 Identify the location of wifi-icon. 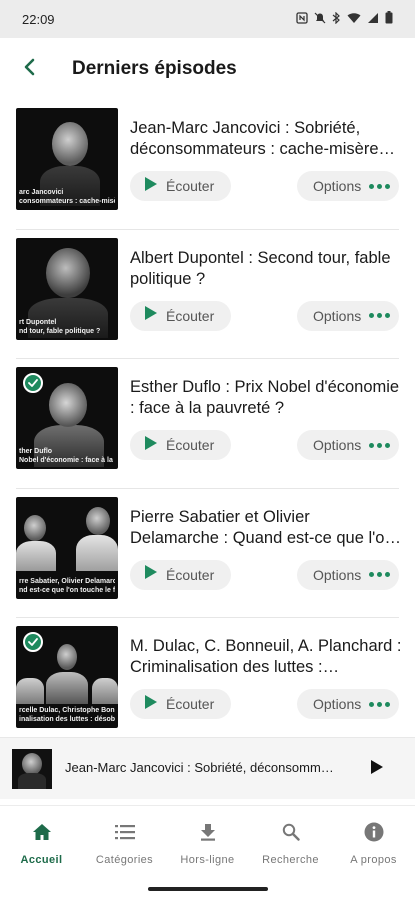
(354, 19).